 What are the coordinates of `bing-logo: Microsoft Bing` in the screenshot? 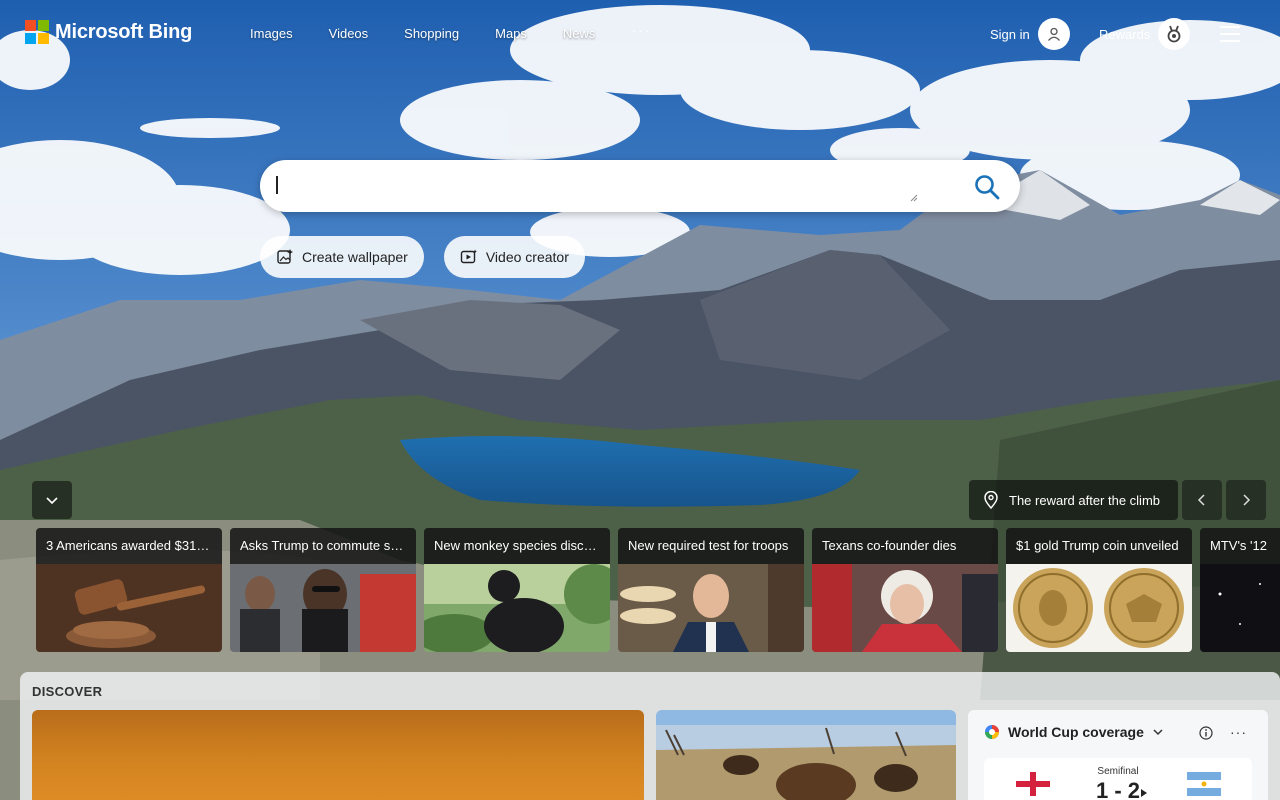 It's located at (108, 32).